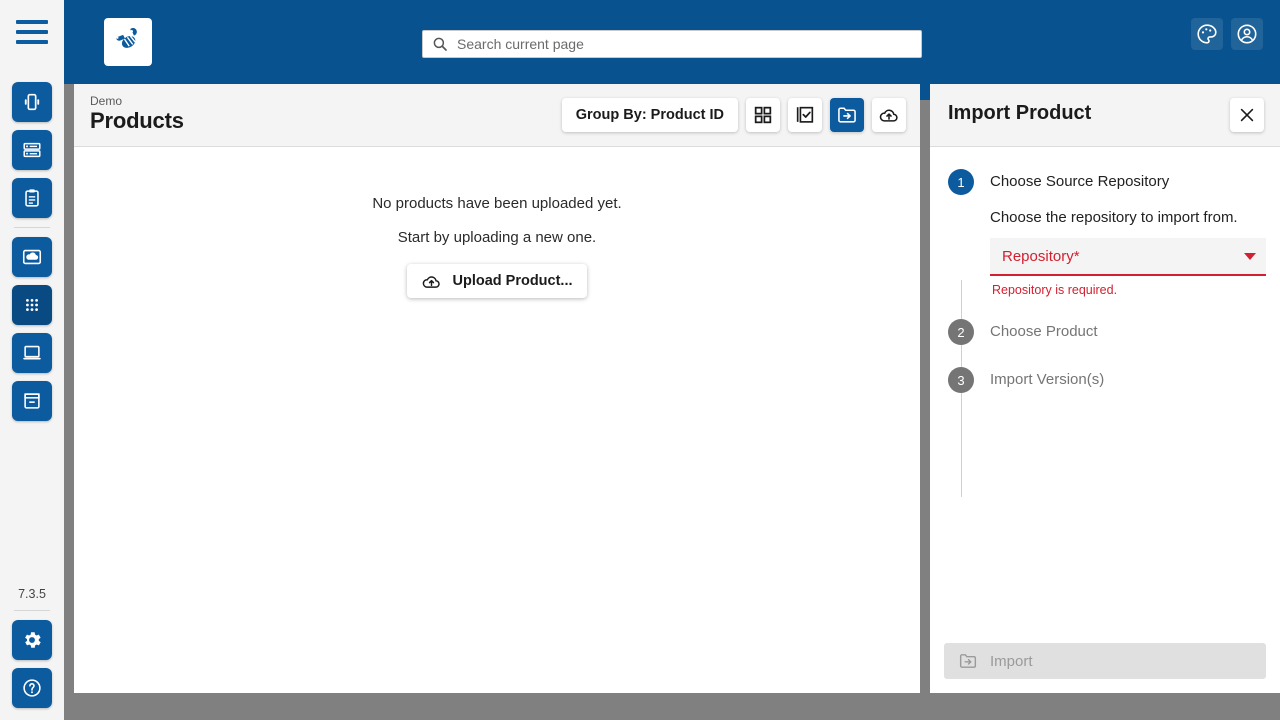 The height and width of the screenshot is (720, 1280). I want to click on search-icon, so click(440, 44).